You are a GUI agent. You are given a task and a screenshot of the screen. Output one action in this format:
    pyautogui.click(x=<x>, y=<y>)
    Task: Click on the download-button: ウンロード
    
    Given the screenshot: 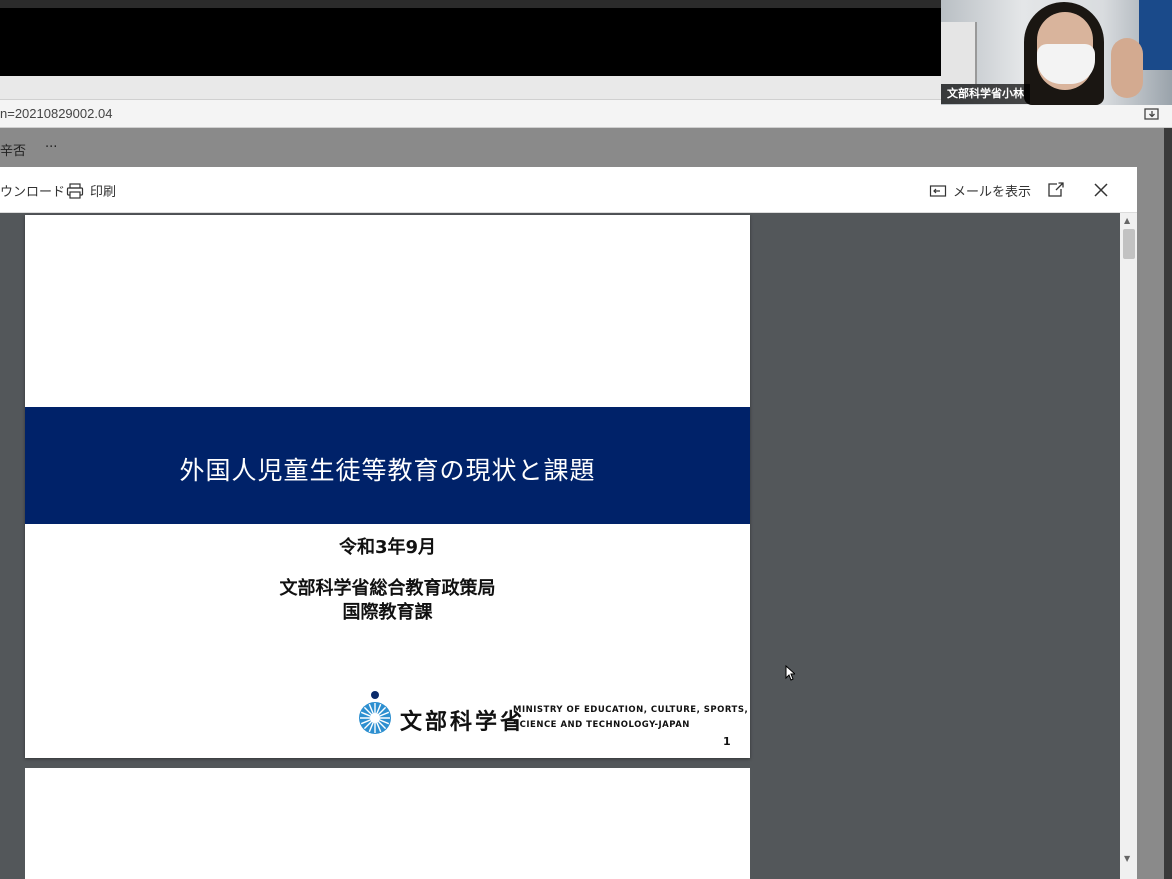 What is the action you would take?
    pyautogui.click(x=32, y=190)
    